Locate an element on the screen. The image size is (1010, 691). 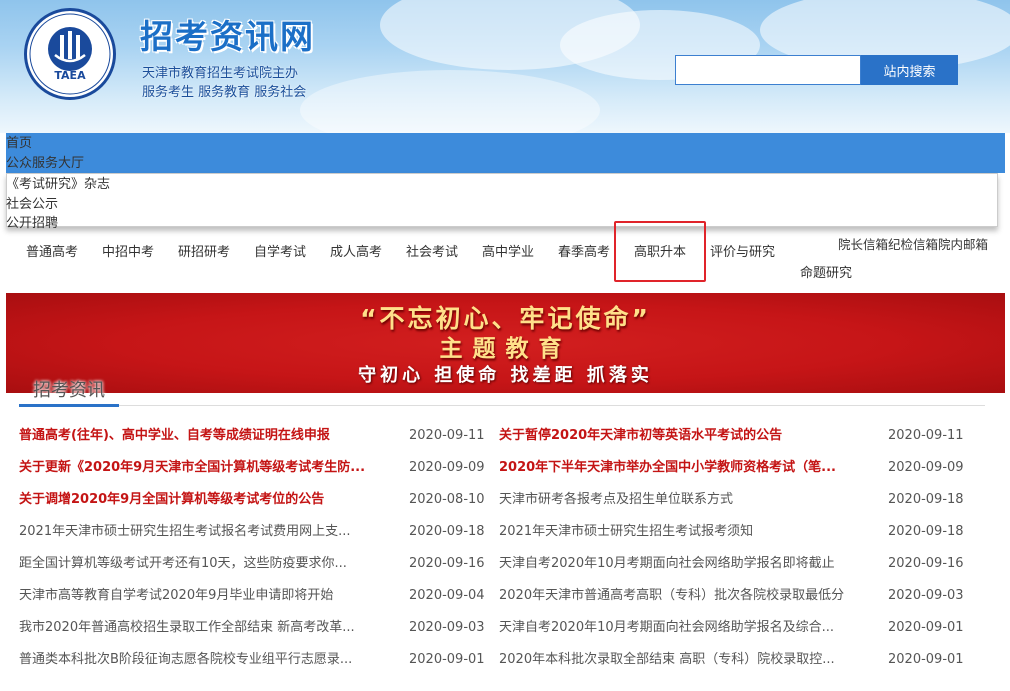
theme-banner: “不忘初心、牢记使命” 主题教育 守初心 担使命 找差距 抓落实 is located at coordinates (505, 343).